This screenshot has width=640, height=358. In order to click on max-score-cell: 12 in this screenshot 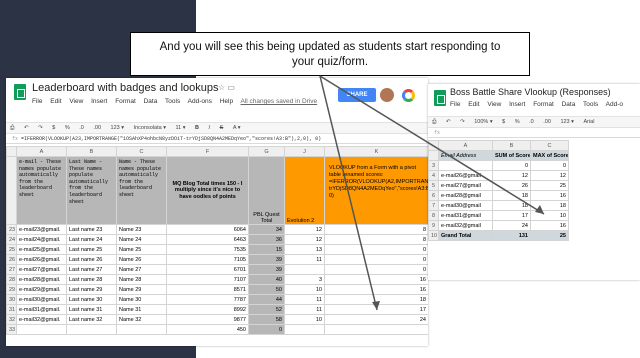, I will do `click(549, 175)`.